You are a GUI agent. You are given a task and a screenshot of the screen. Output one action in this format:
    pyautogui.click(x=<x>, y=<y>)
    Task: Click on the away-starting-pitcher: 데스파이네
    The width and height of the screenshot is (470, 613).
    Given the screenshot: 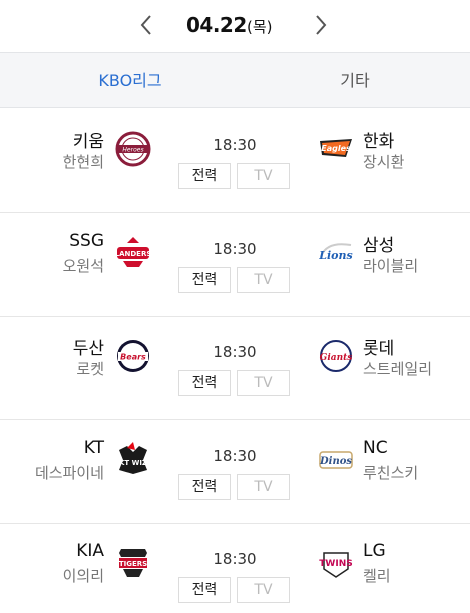 What is the action you would take?
    pyautogui.click(x=69, y=473)
    